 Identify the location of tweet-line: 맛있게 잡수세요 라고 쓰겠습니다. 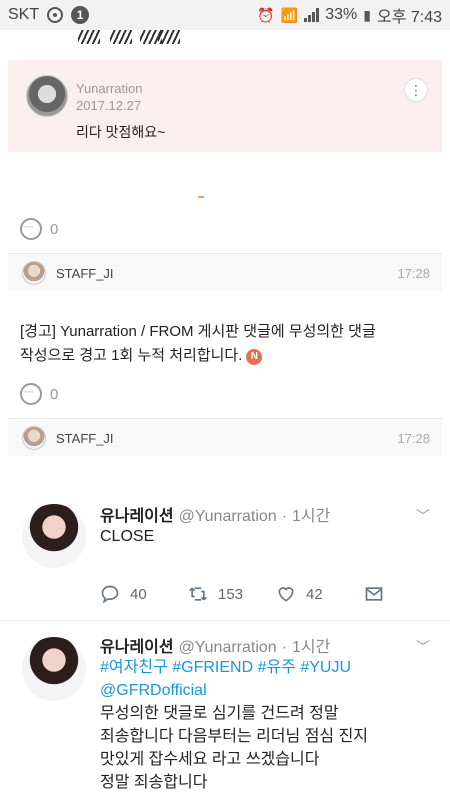
(210, 759).